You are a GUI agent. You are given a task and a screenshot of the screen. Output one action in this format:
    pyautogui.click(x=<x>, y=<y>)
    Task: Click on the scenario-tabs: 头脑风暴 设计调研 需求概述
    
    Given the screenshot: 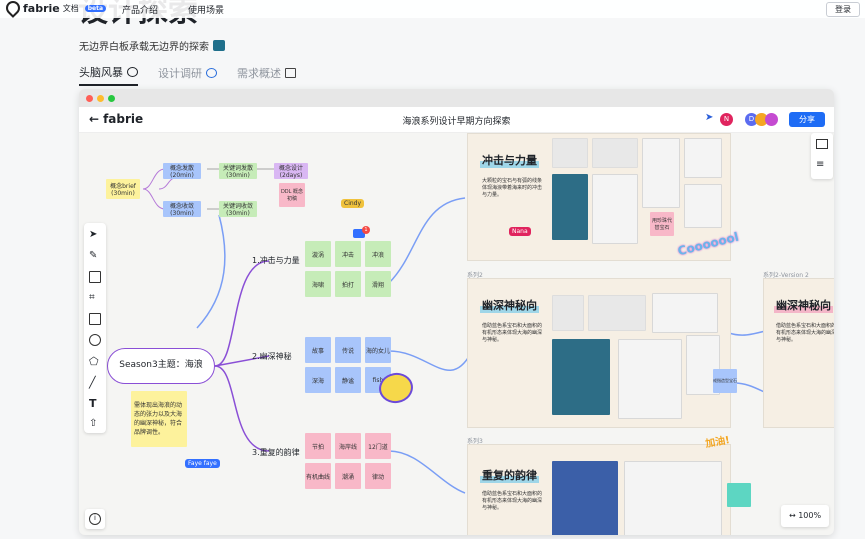 What is the action you would take?
    pyautogui.click(x=187, y=75)
    